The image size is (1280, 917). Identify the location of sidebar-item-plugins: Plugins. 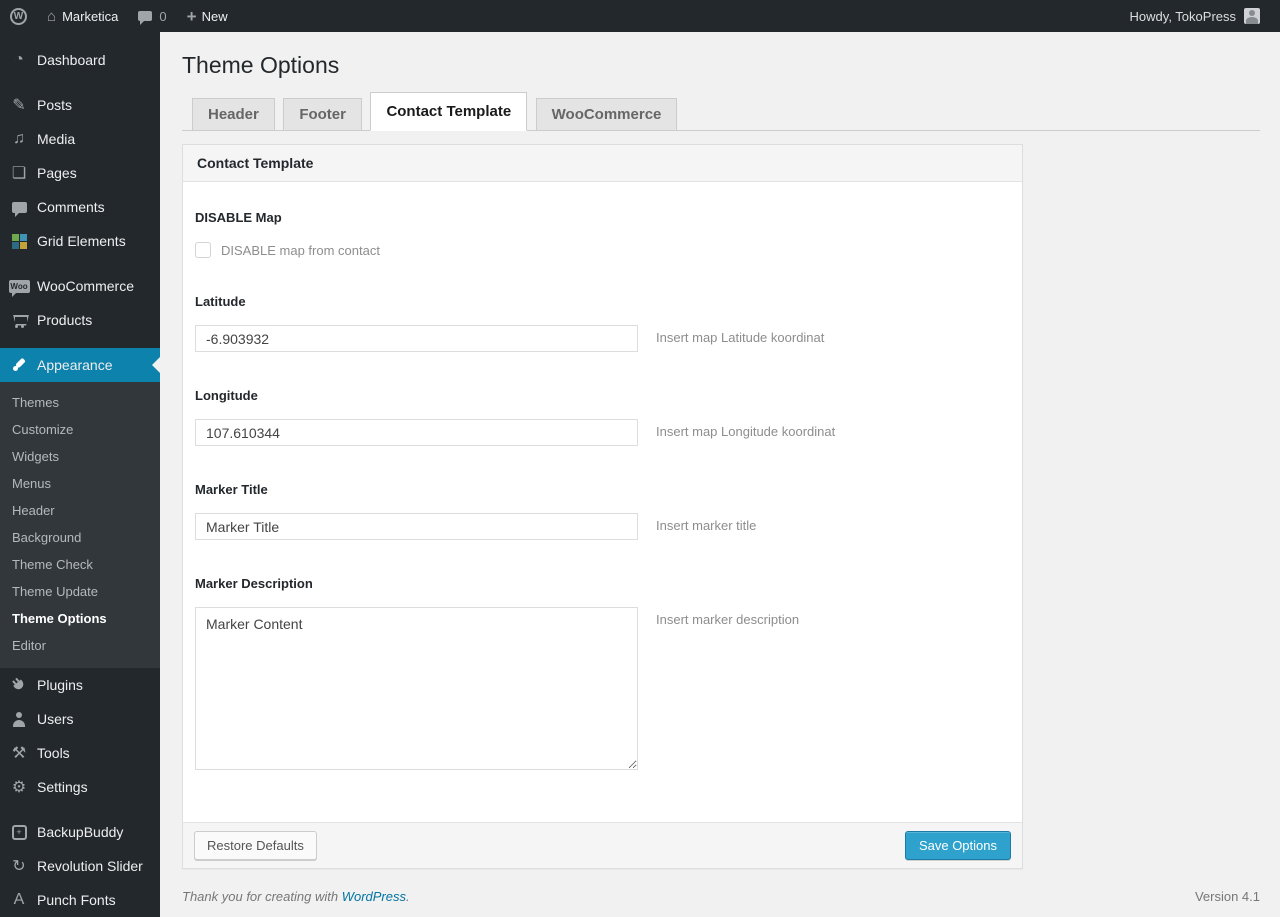
(80, 685).